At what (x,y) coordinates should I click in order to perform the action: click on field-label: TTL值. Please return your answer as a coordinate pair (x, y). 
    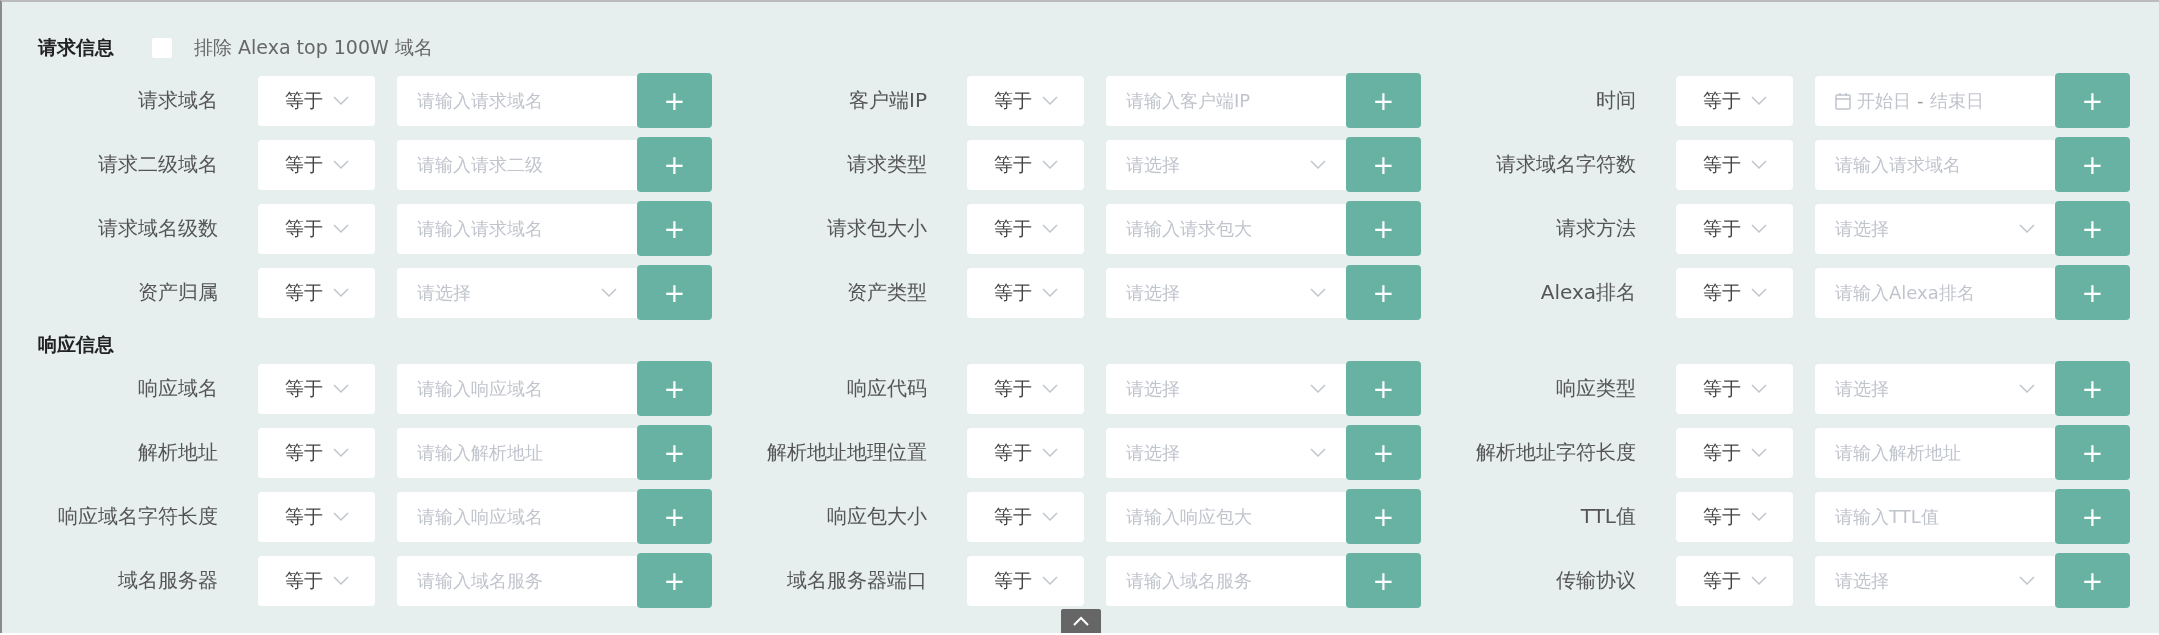
    Looking at the image, I should click on (1608, 516).